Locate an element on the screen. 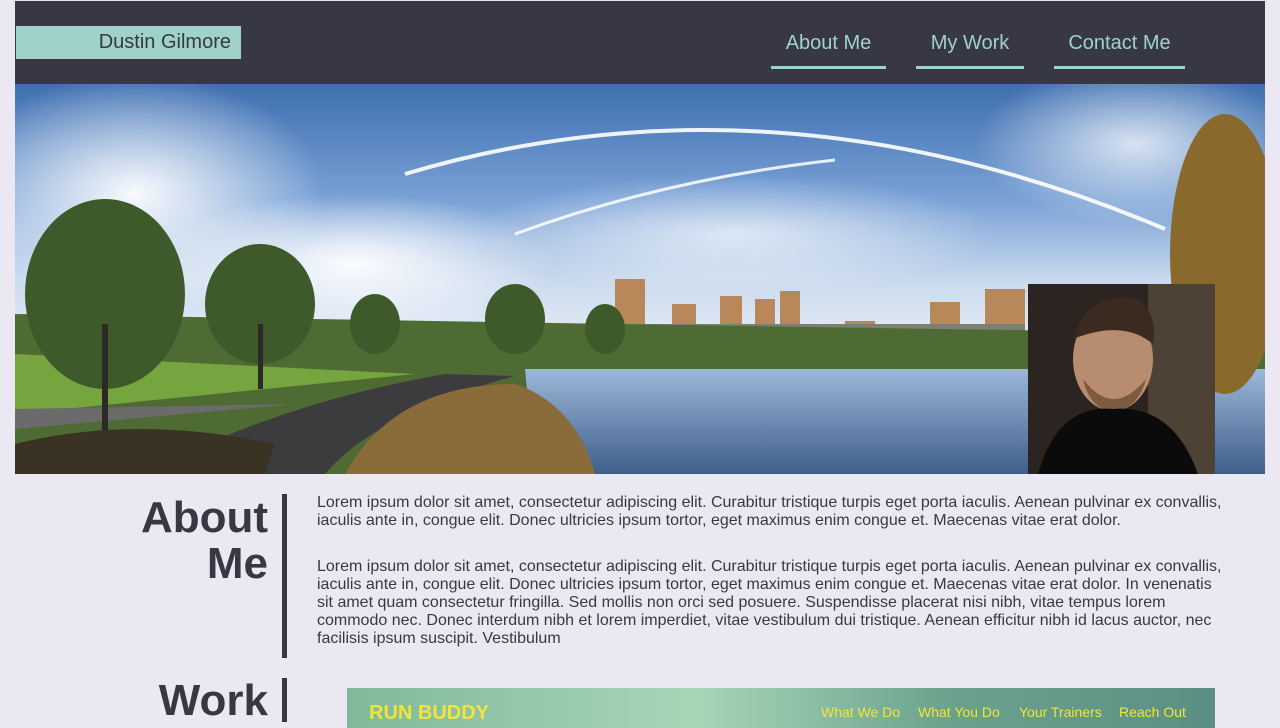  nav-my-work: My Work is located at coordinates (970, 50).